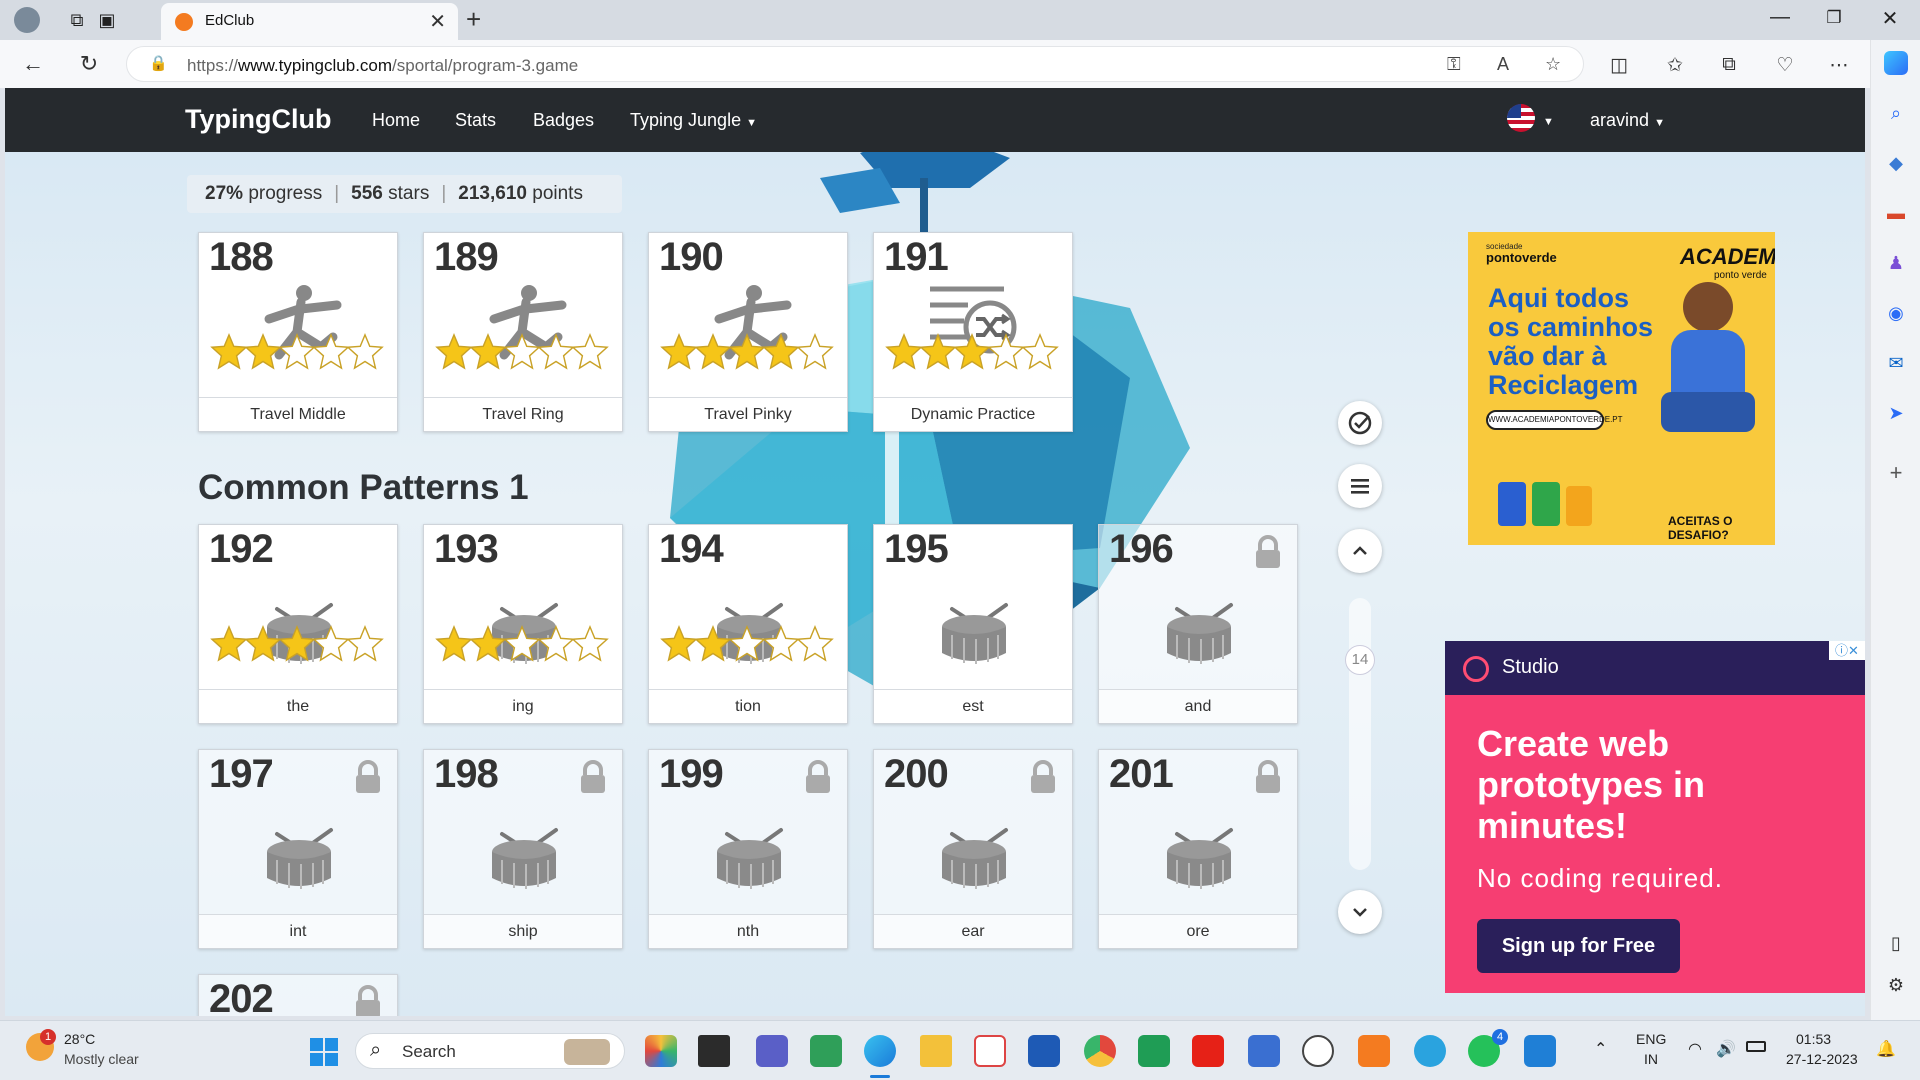 The image size is (1920, 1080). What do you see at coordinates (1208, 1051) in the screenshot?
I see `youtube-icon` at bounding box center [1208, 1051].